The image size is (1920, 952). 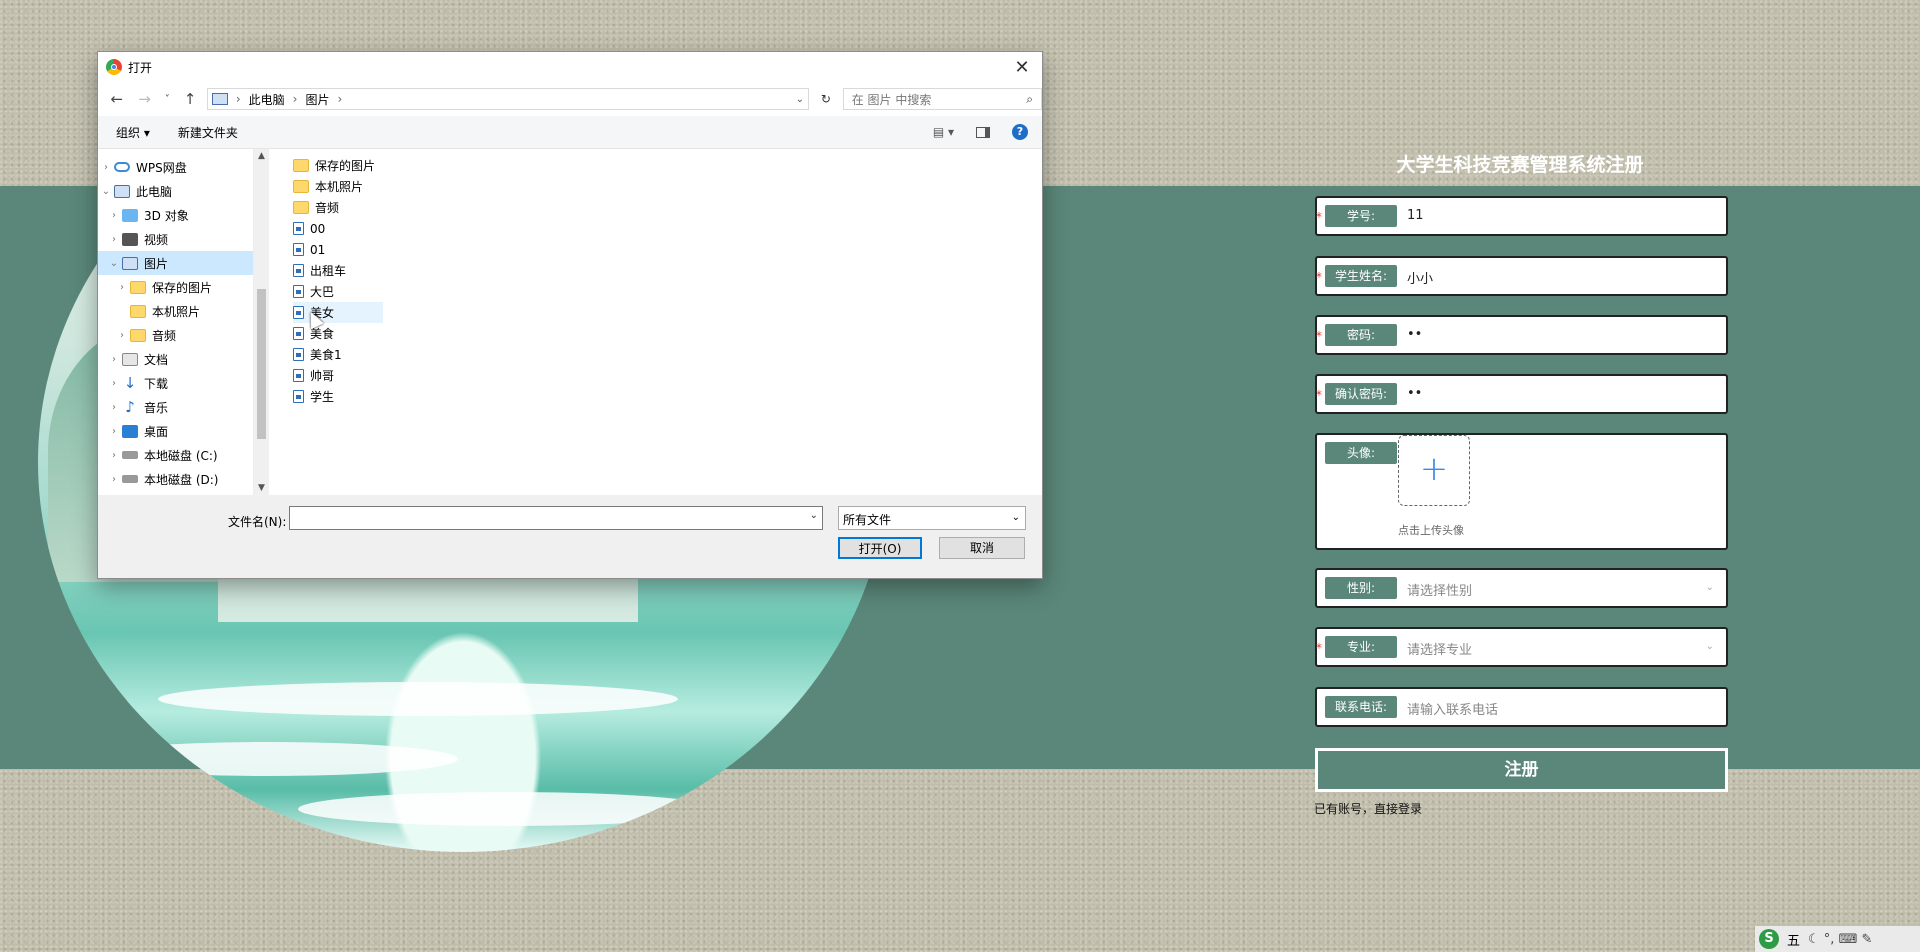 What do you see at coordinates (130, 383) in the screenshot?
I see `download-icon: ↓` at bounding box center [130, 383].